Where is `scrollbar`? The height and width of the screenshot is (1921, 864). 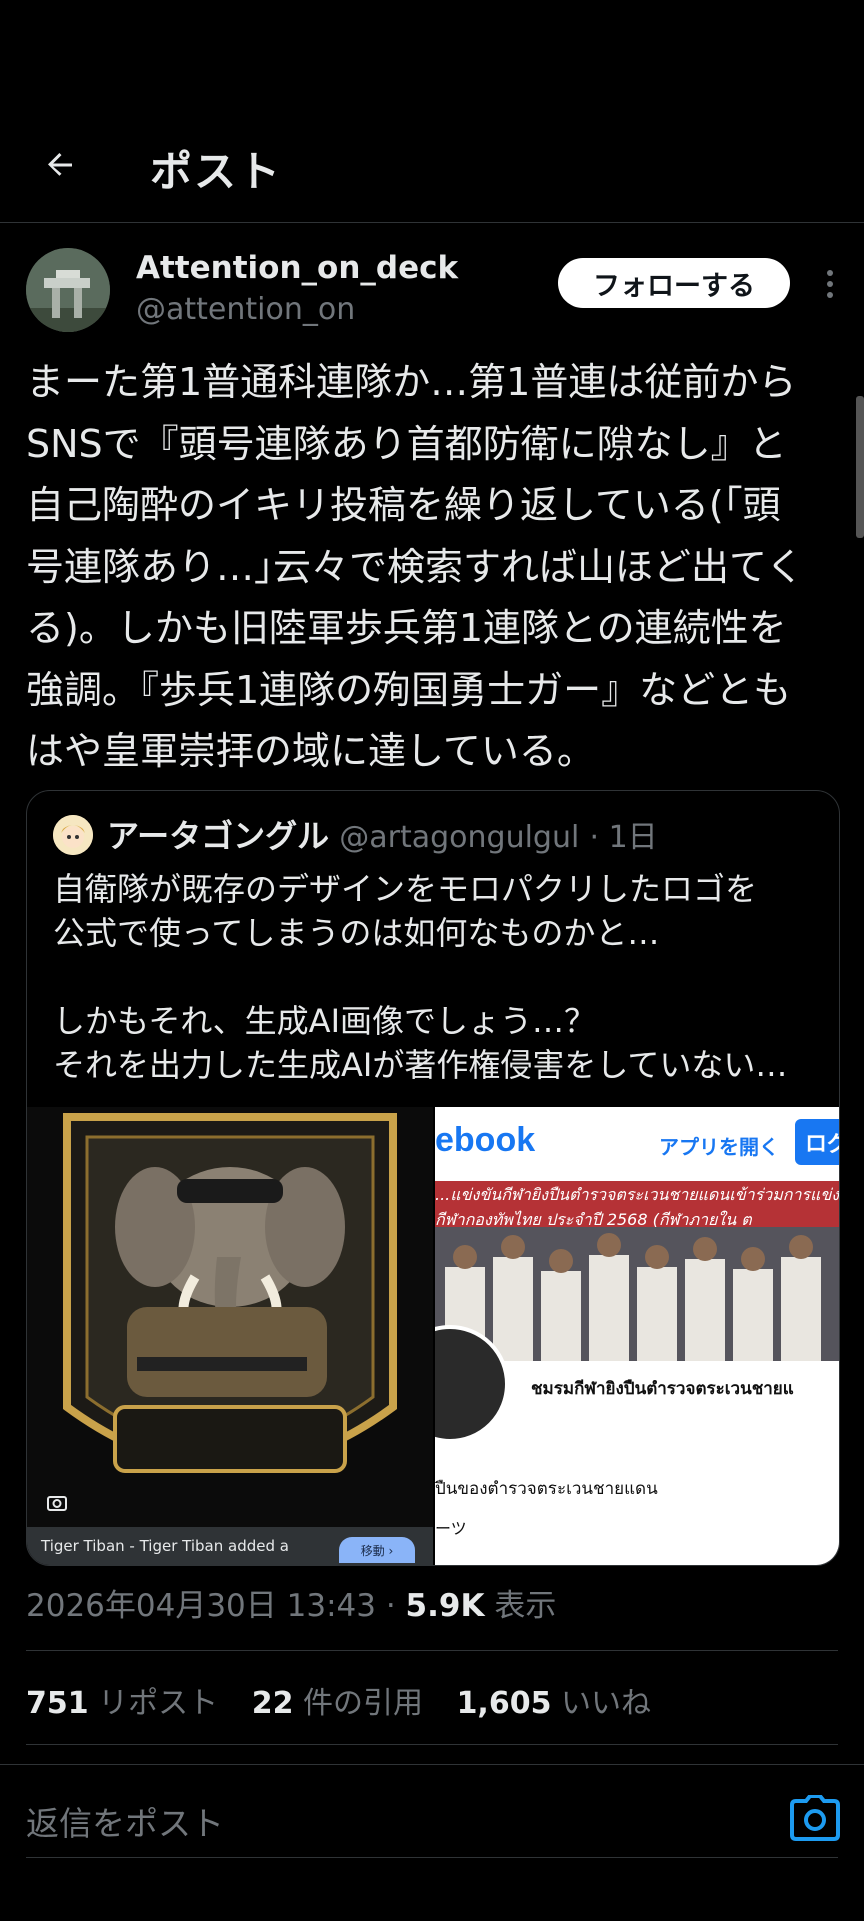
scrollbar is located at coordinates (860, 467).